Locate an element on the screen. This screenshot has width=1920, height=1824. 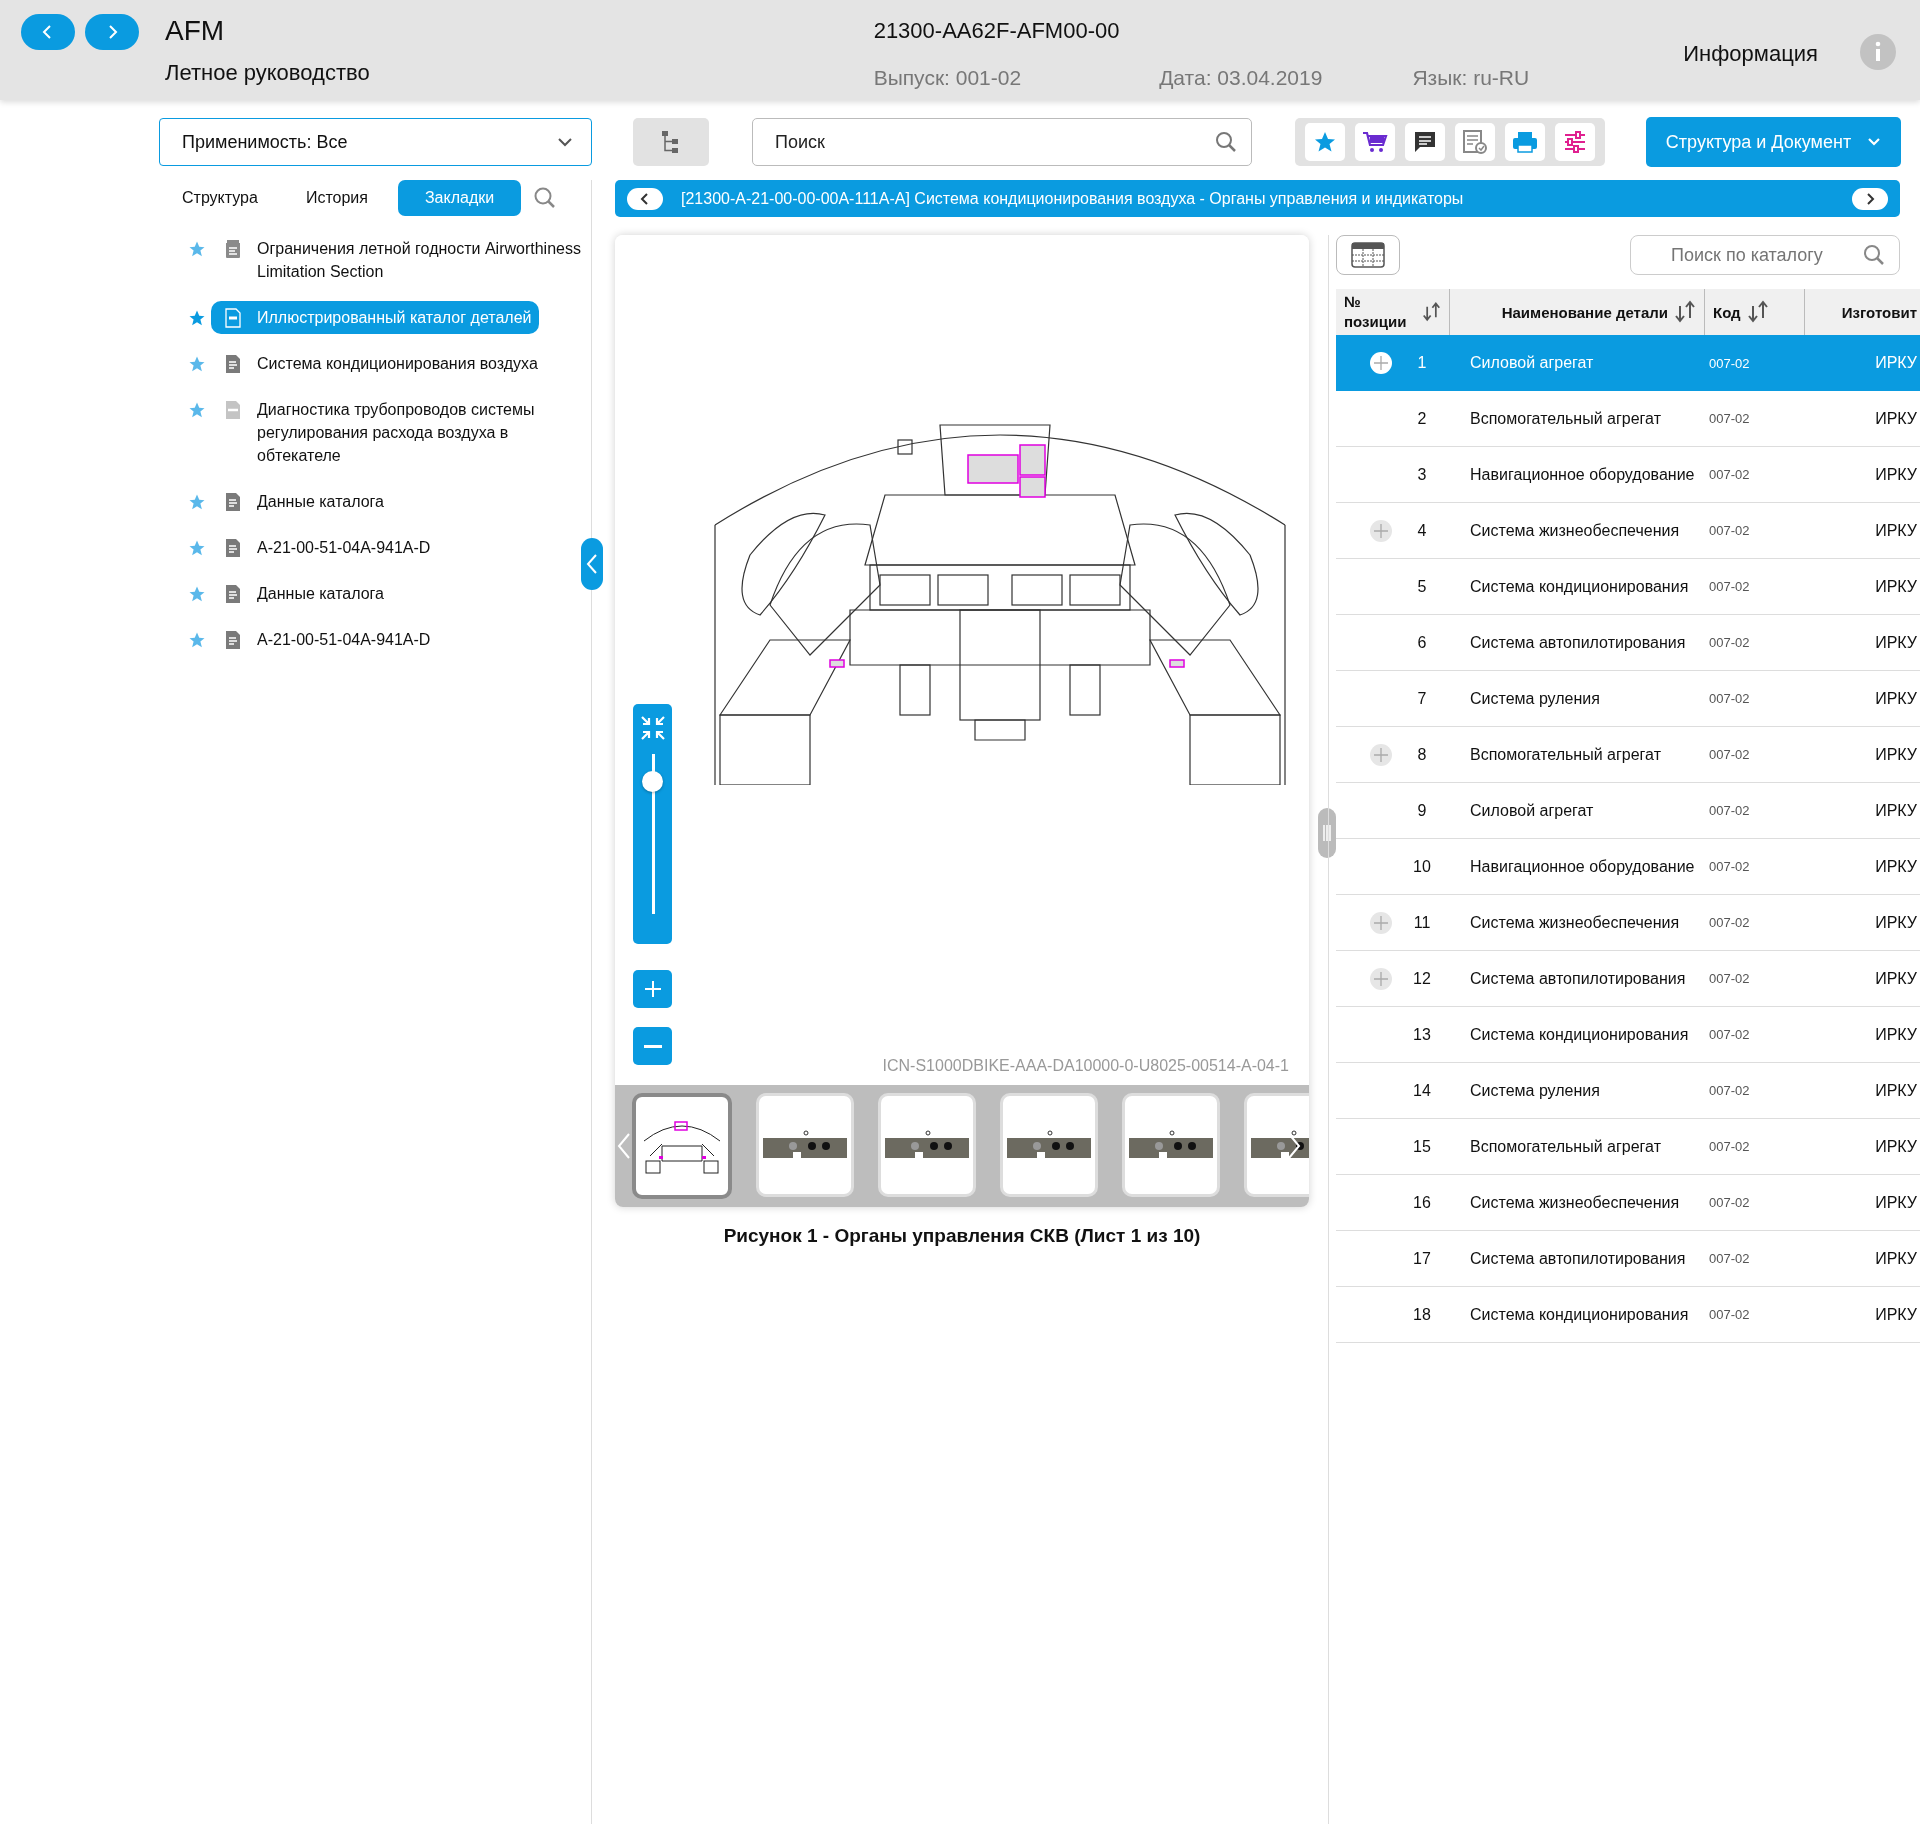
forward-button is located at coordinates (112, 32).